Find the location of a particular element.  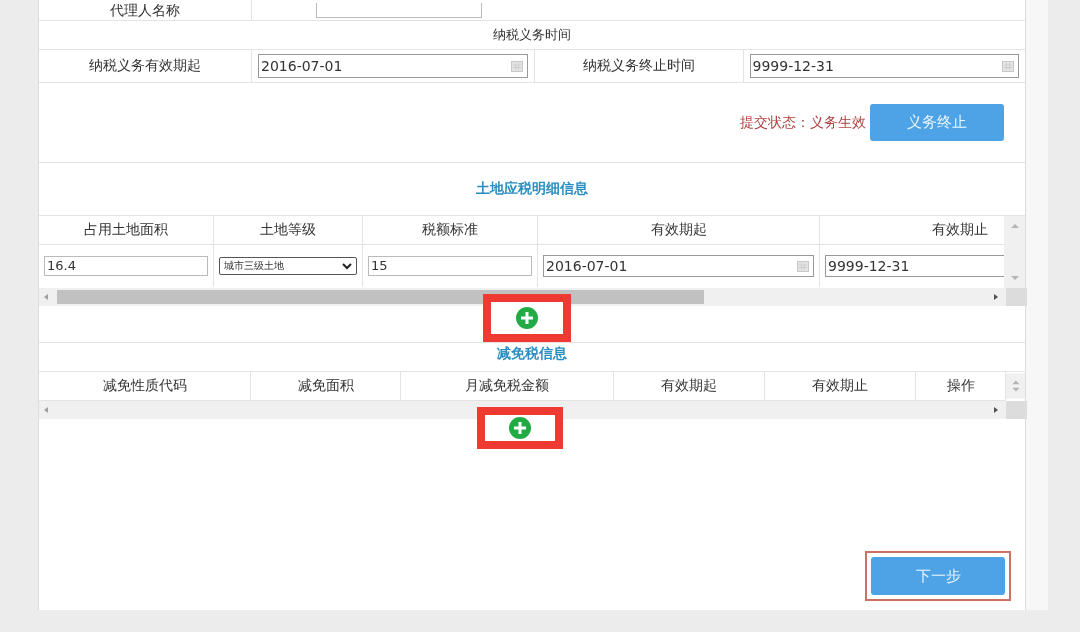

column-header: 月减免税金额 is located at coordinates (507, 386).